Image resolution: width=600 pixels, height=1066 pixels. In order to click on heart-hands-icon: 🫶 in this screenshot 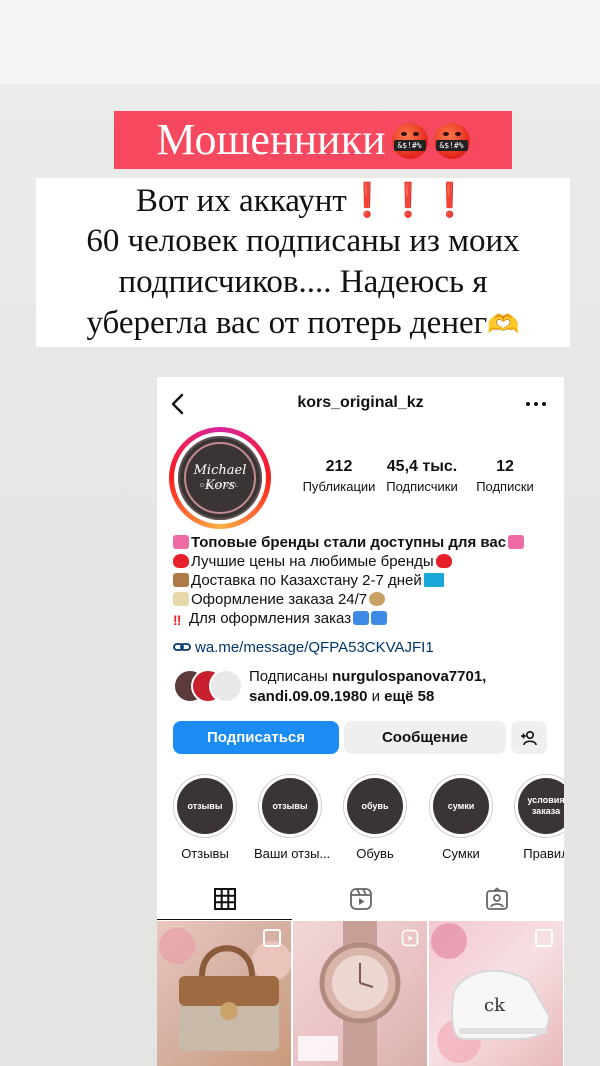, I will do `click(503, 324)`.